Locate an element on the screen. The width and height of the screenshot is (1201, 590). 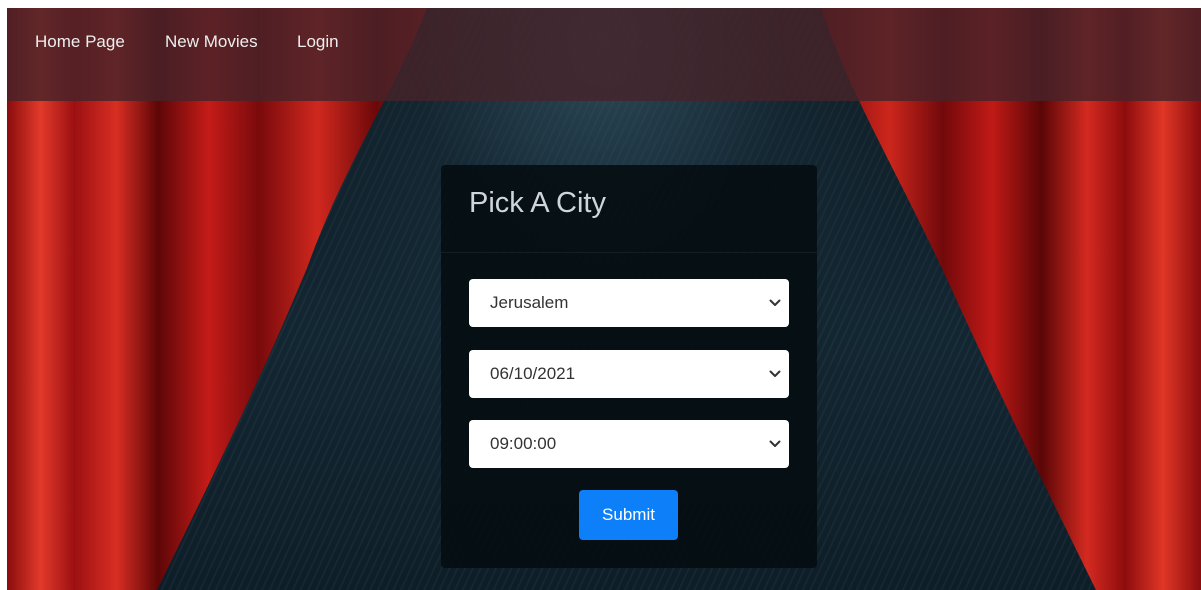
date-select: 06/10/2021 is located at coordinates (629, 374).